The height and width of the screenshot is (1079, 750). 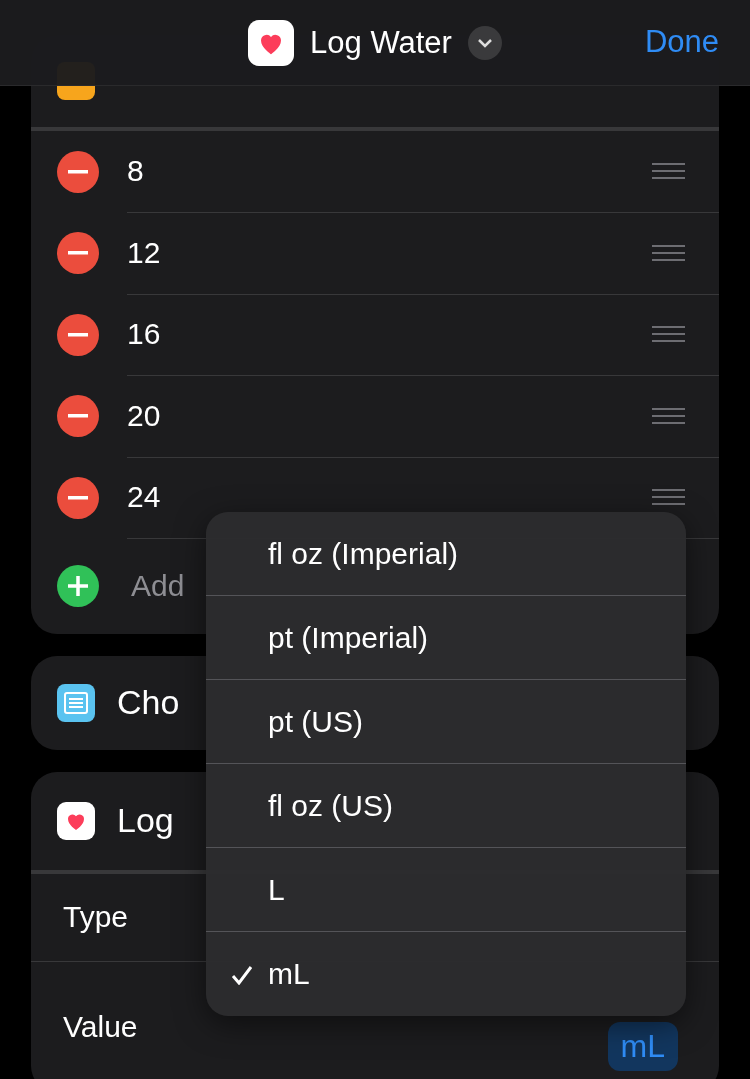 What do you see at coordinates (381, 42) in the screenshot?
I see `shortcut-title: Log Water` at bounding box center [381, 42].